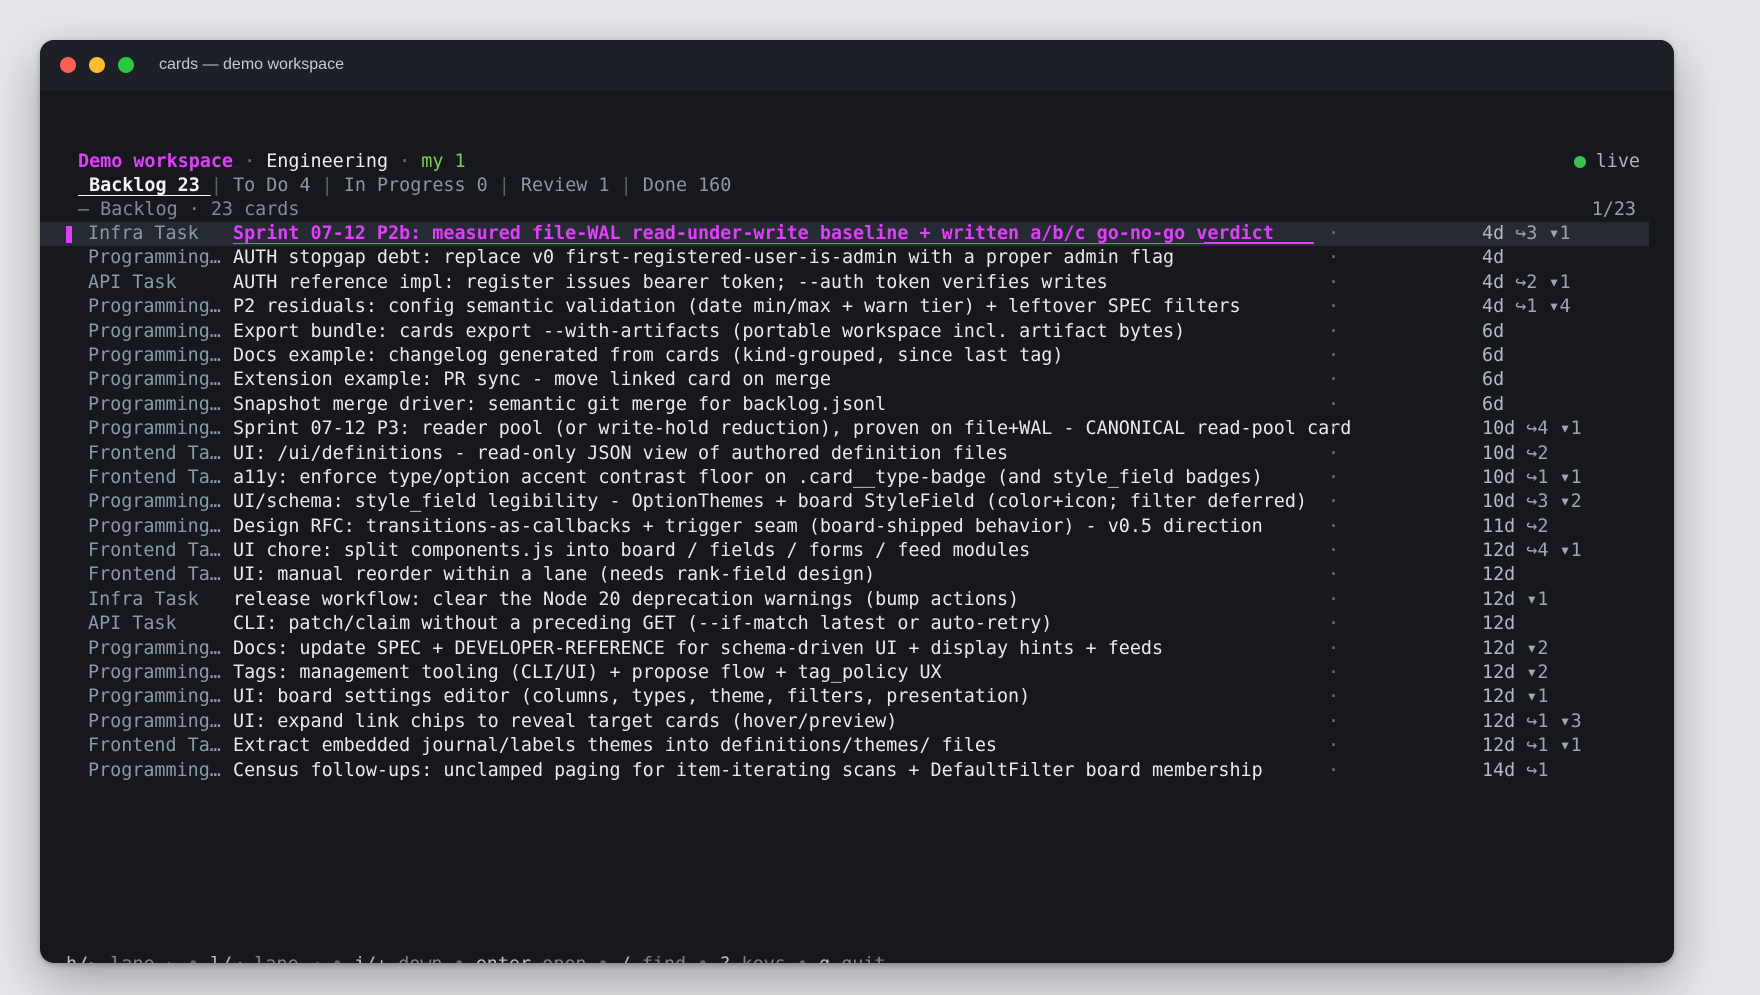 The image size is (1760, 995). What do you see at coordinates (1532, 429) in the screenshot?
I see `card-meta: 10d ↪4 ▾1` at bounding box center [1532, 429].